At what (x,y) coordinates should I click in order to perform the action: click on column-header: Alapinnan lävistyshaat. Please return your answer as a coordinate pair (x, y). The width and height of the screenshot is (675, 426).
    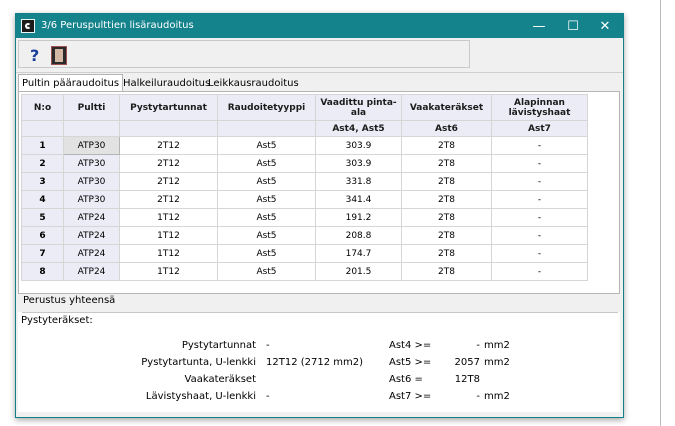
    Looking at the image, I should click on (539, 107).